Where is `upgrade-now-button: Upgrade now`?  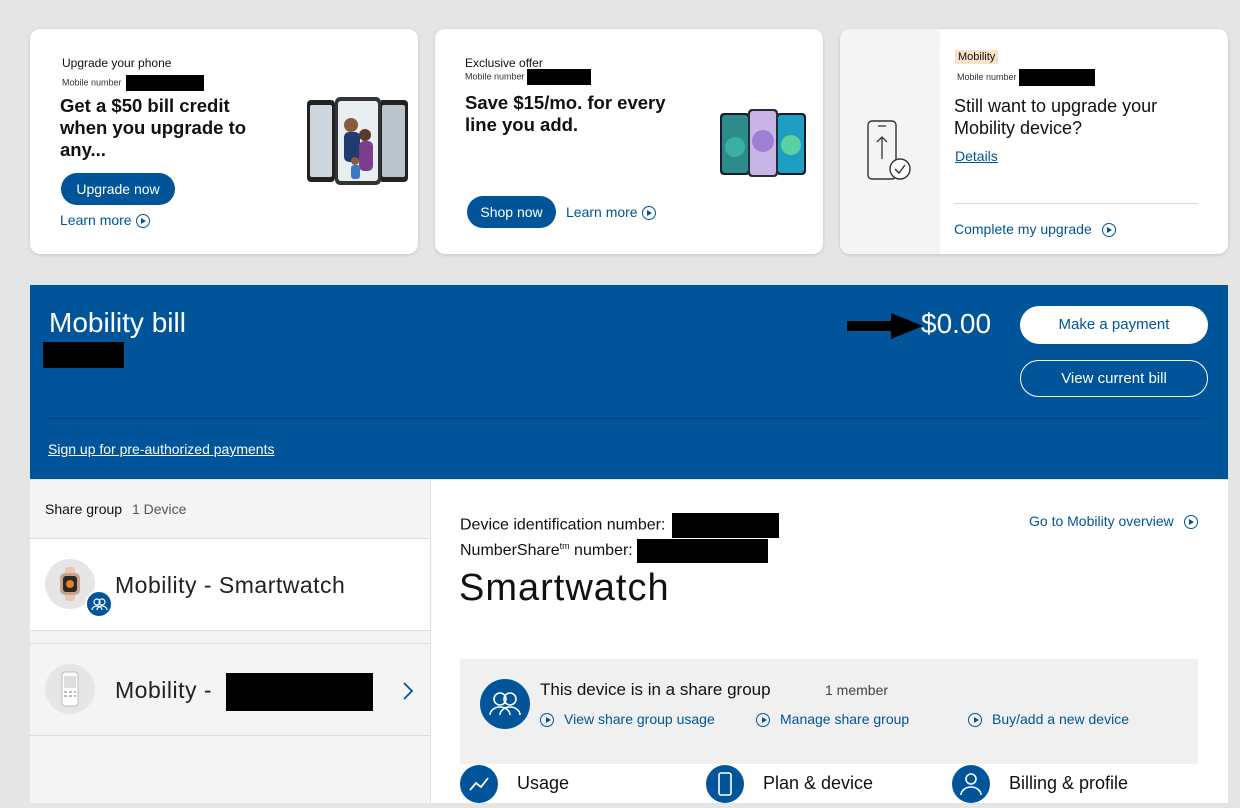
upgrade-now-button: Upgrade now is located at coordinates (118, 189).